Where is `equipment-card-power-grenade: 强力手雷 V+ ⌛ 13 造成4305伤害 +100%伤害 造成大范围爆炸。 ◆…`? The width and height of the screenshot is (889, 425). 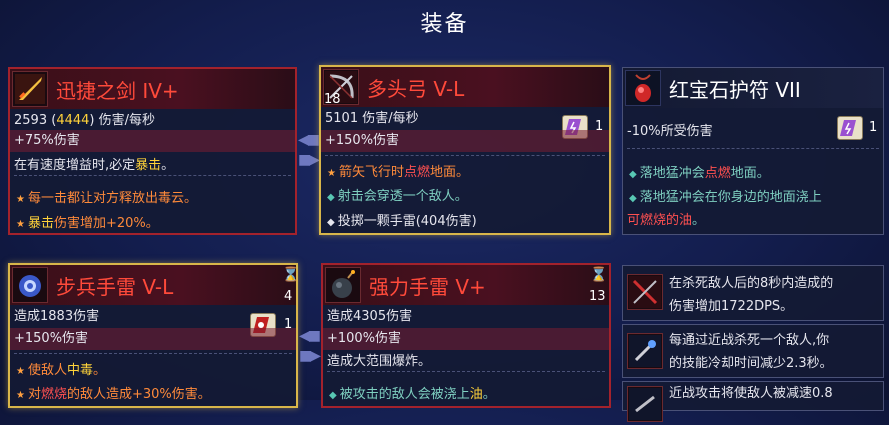
equipment-card-power-grenade: 强力手雷 V+ ⌛ 13 造成4305伤害 +100%伤害 造成大范围爆炸。 ◆… is located at coordinates (466, 335).